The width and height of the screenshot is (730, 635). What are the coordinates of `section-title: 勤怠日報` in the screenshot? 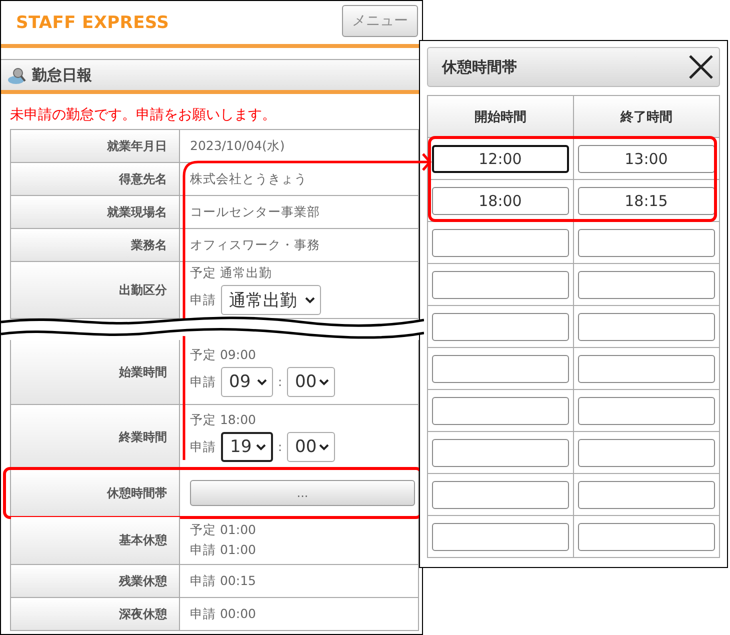 It's located at (62, 75).